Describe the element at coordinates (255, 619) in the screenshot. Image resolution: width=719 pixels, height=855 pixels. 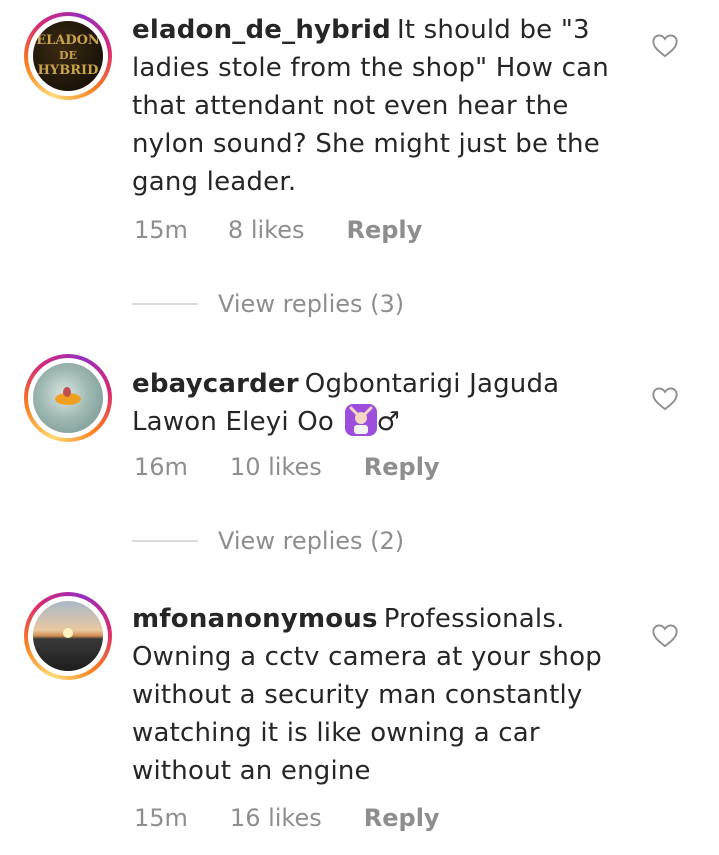
I see `username: mfonanonymous` at that location.